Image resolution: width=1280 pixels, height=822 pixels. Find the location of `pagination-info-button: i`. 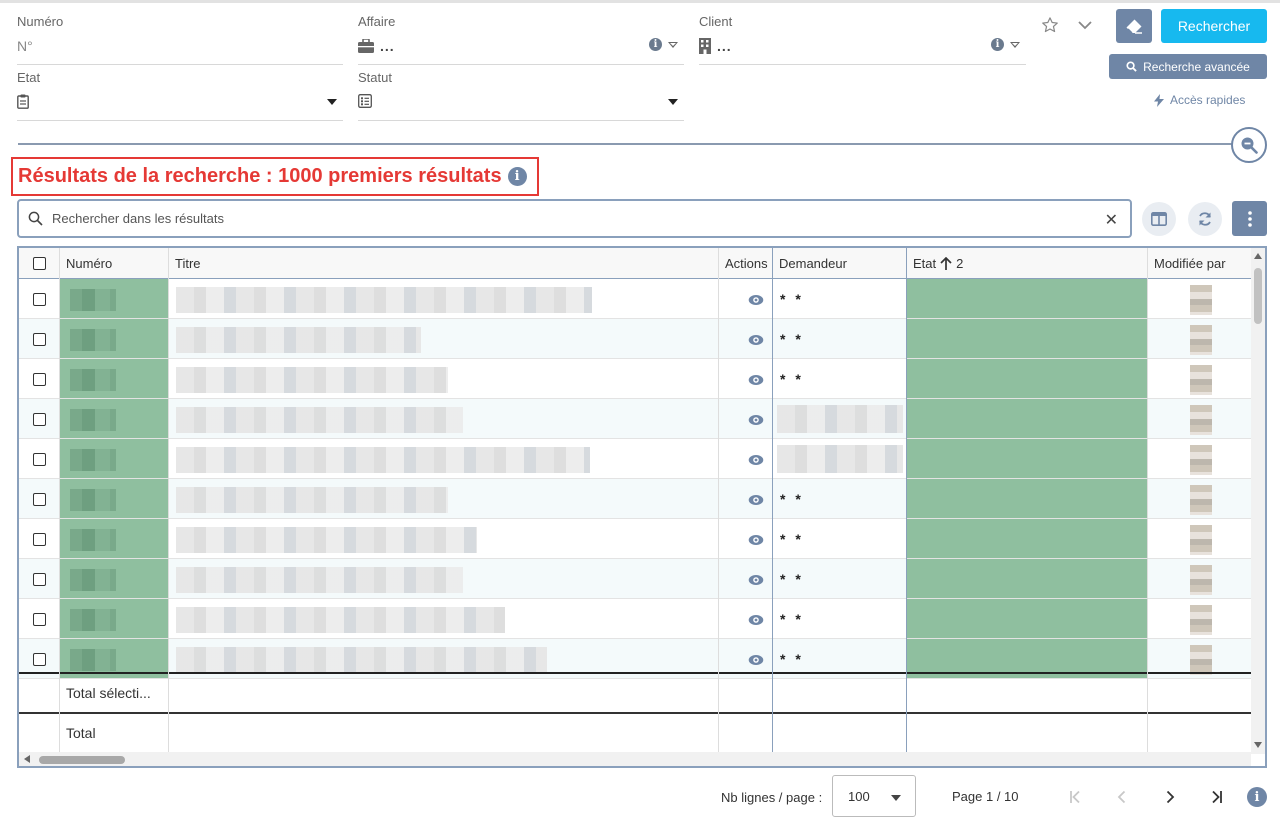

pagination-info-button: i is located at coordinates (1257, 797).